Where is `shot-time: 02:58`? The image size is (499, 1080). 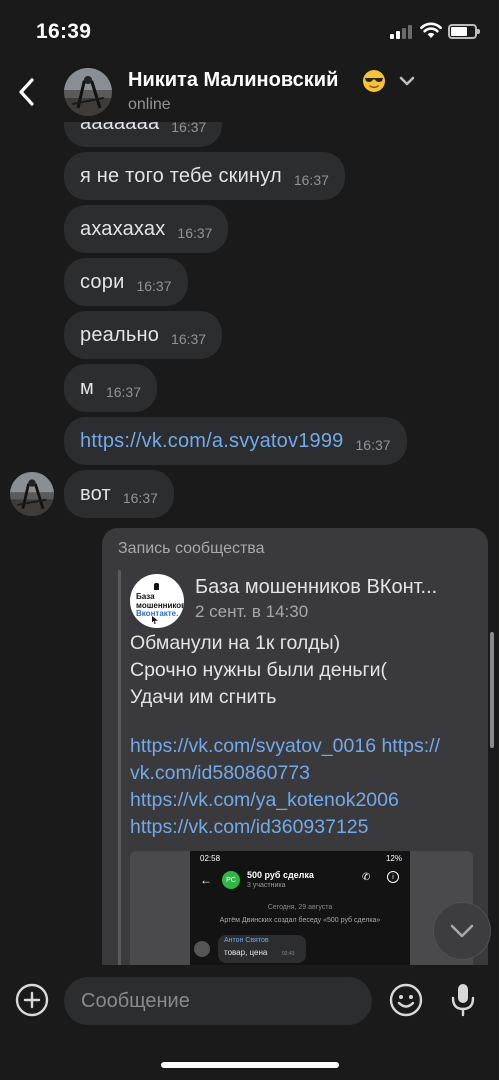
shot-time: 02:58 is located at coordinates (210, 858).